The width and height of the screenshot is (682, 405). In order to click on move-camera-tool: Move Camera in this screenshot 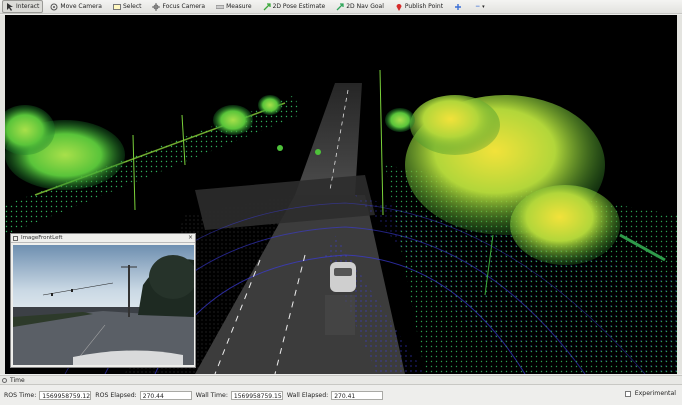, I will do `click(76, 6)`.